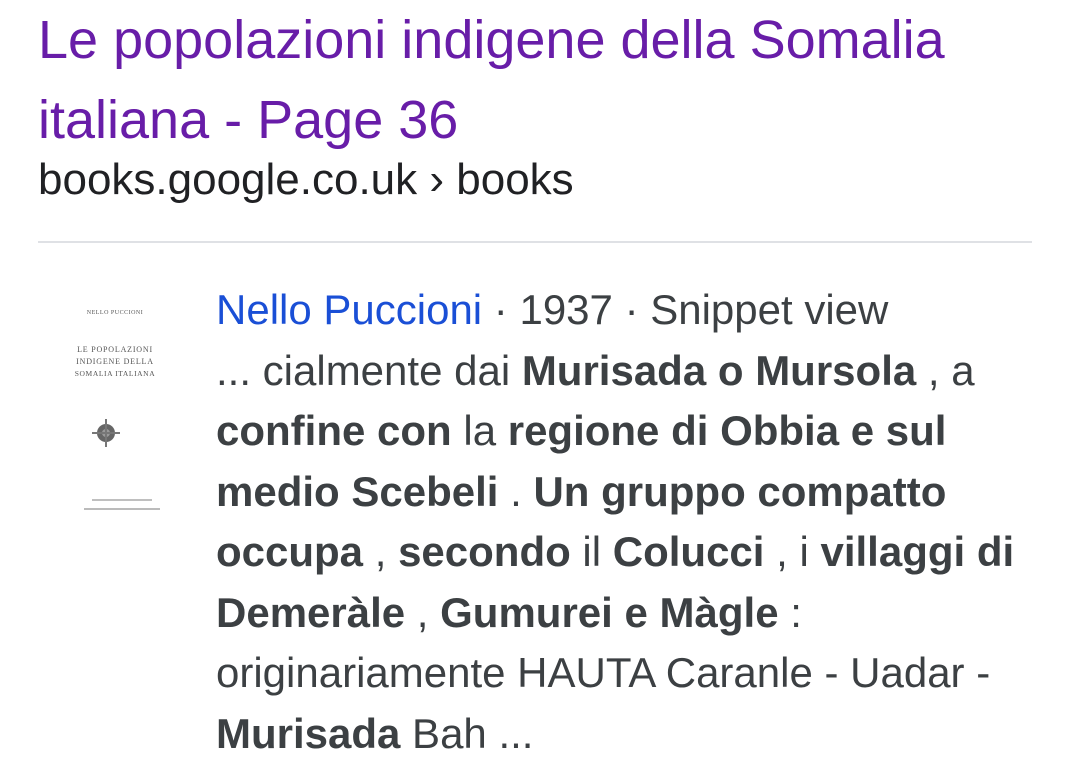 The image size is (1080, 767). I want to click on thumbnail-title-line-1: LE POPOLAZIONI, so click(115, 349).